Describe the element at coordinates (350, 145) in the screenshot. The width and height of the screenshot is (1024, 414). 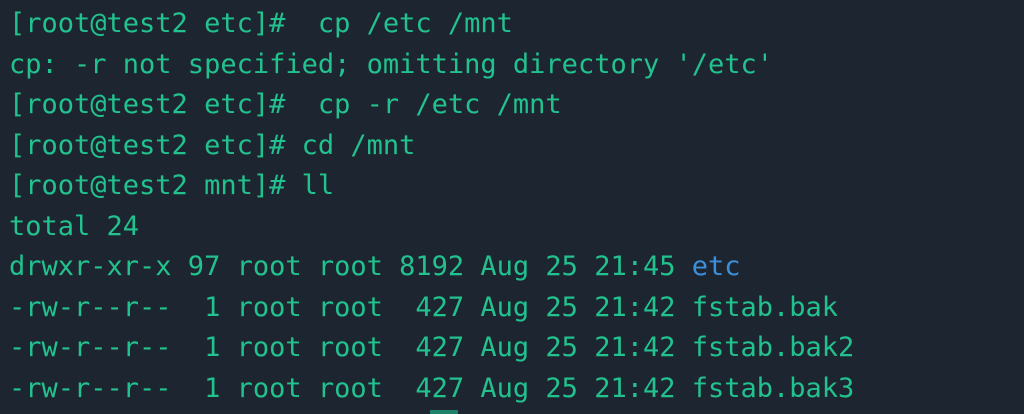
I see `command-text: cd /mnt` at that location.